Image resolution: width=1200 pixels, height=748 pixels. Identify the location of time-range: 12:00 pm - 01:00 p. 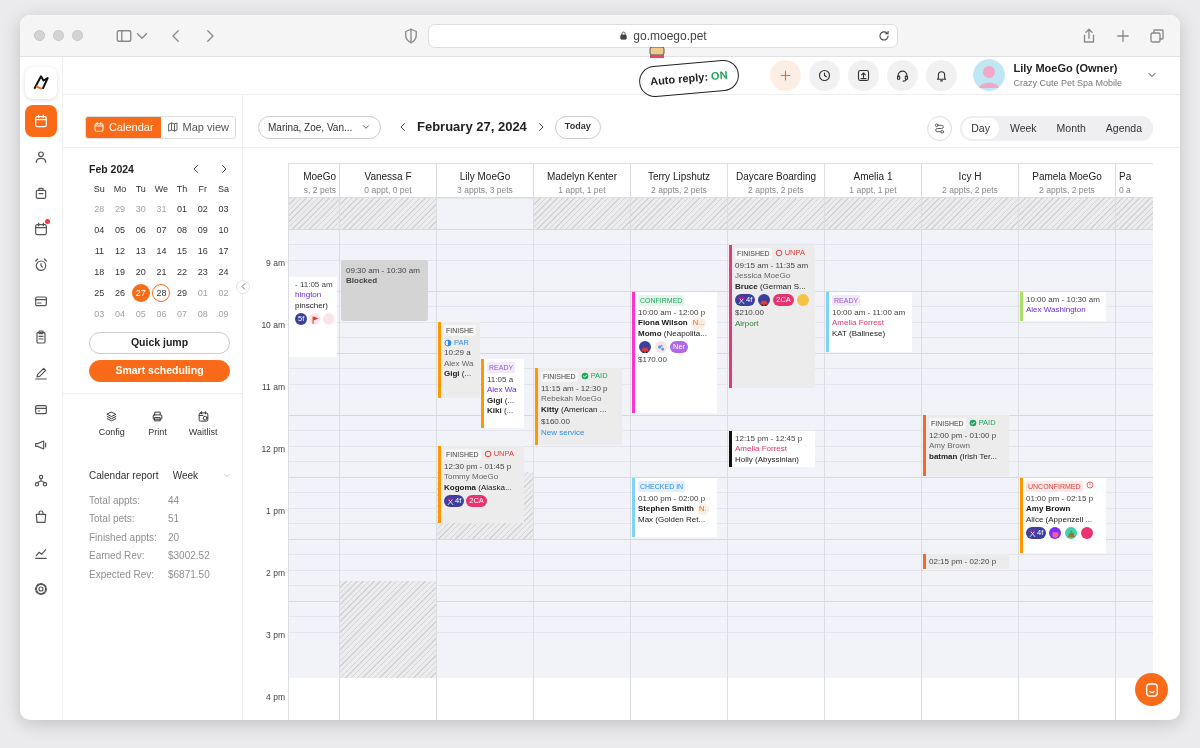
(963, 435).